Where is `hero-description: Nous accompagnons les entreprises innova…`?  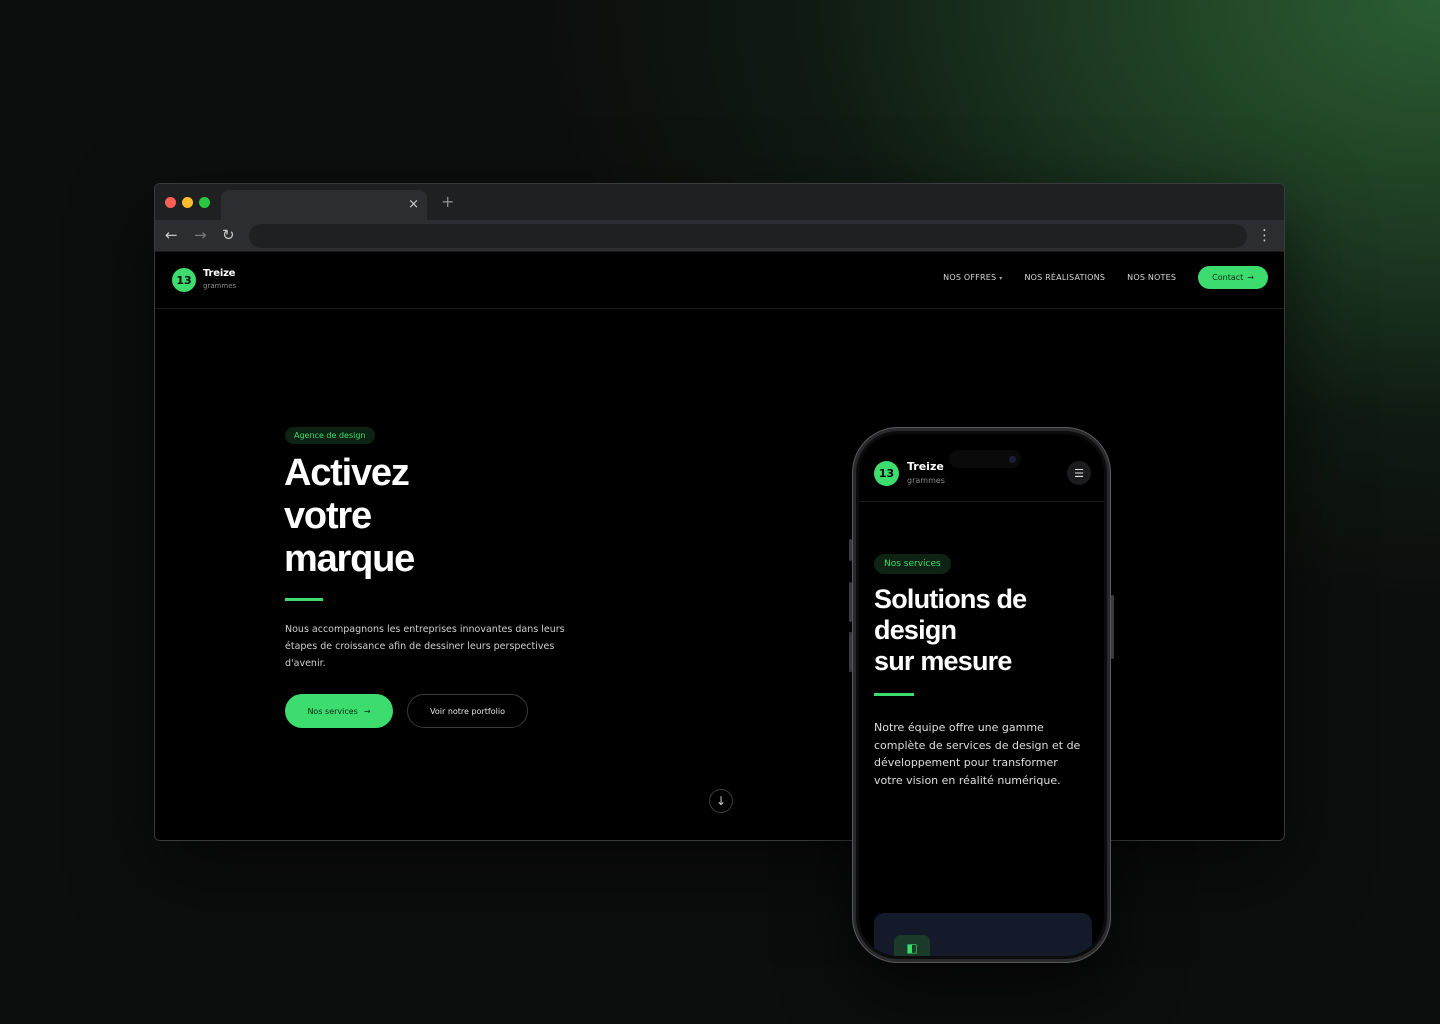 hero-description: Nous accompagnons les entreprises innova… is located at coordinates (425, 646).